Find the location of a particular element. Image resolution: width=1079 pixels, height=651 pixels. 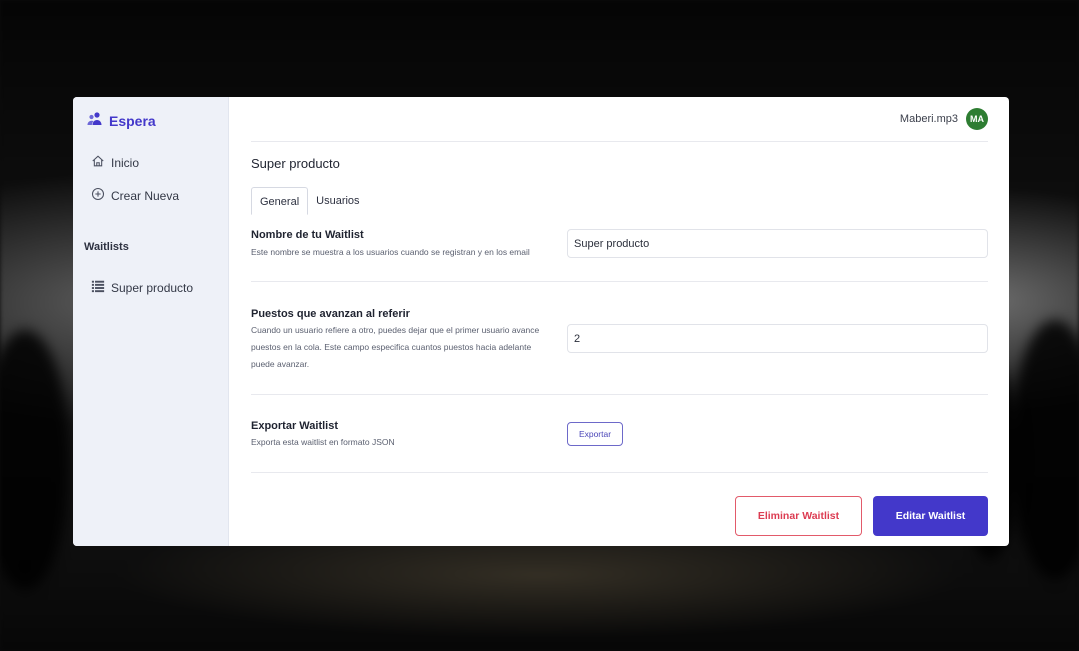

sidebar-item-inicio: Inicio is located at coordinates (115, 162).